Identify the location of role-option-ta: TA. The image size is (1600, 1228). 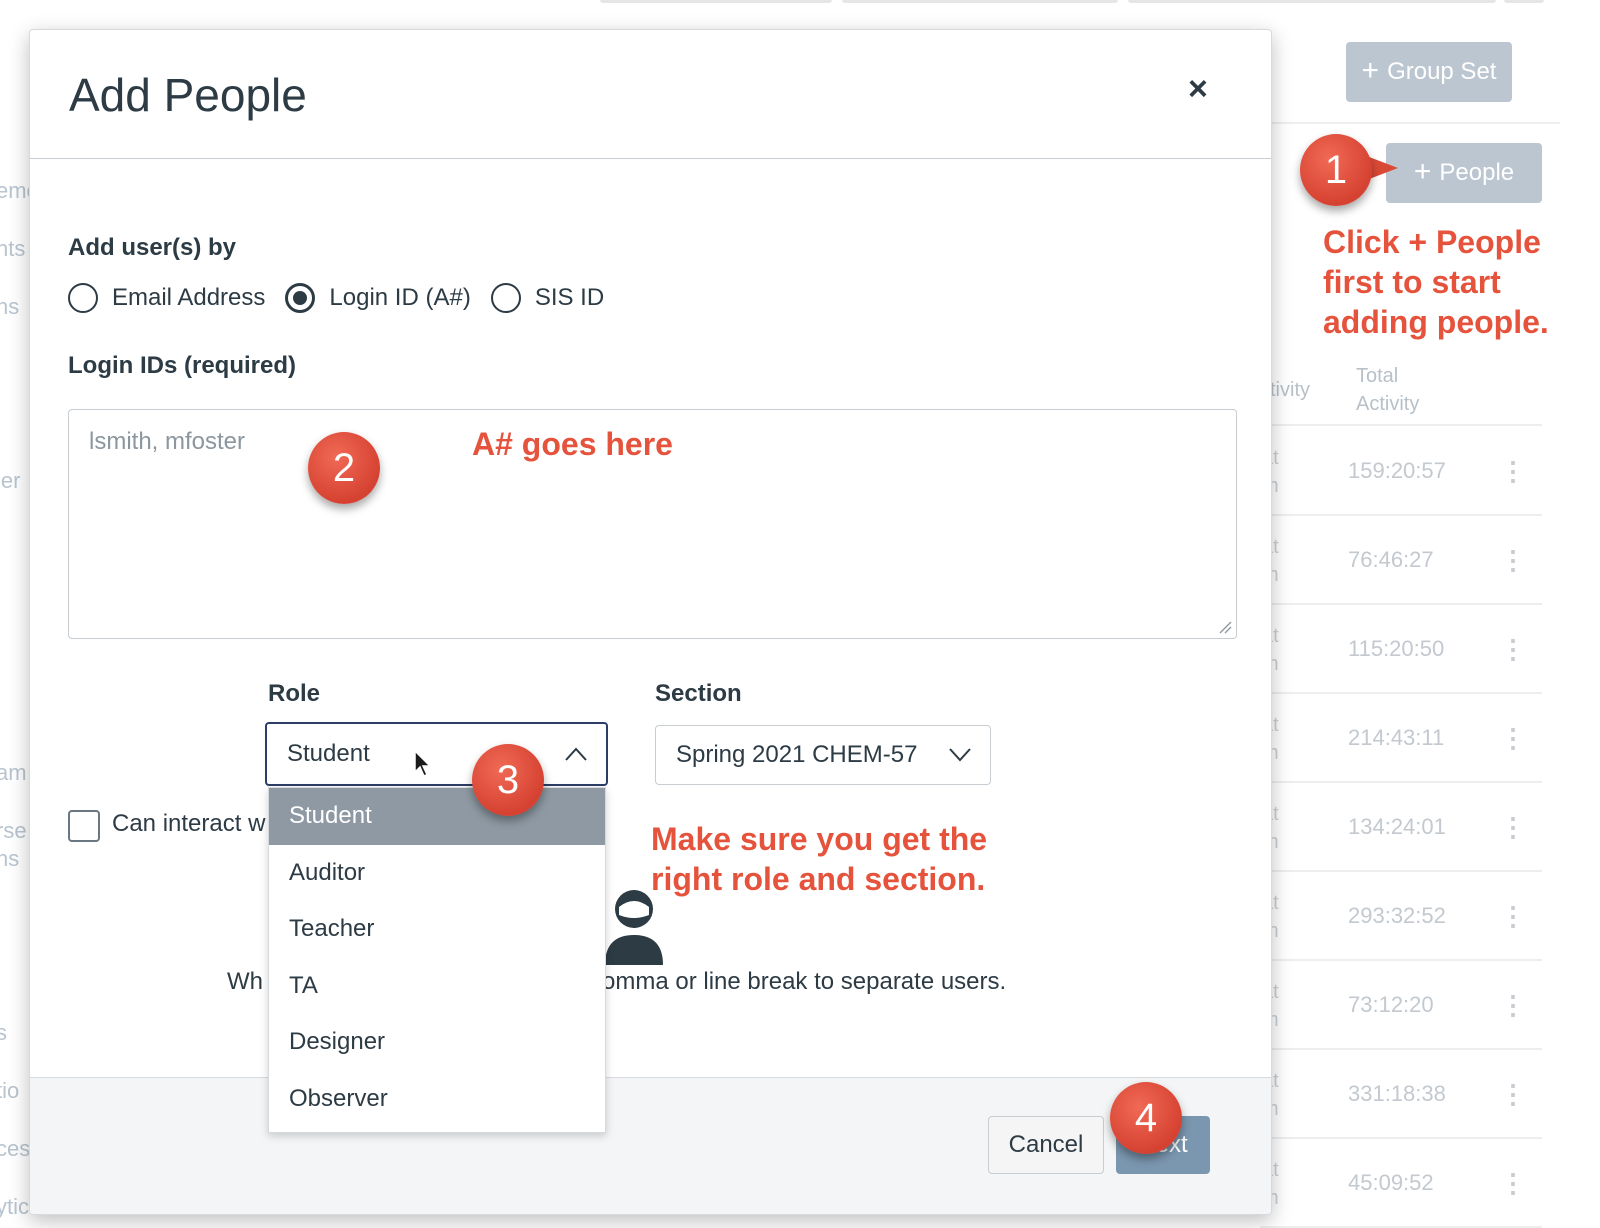
(437, 986).